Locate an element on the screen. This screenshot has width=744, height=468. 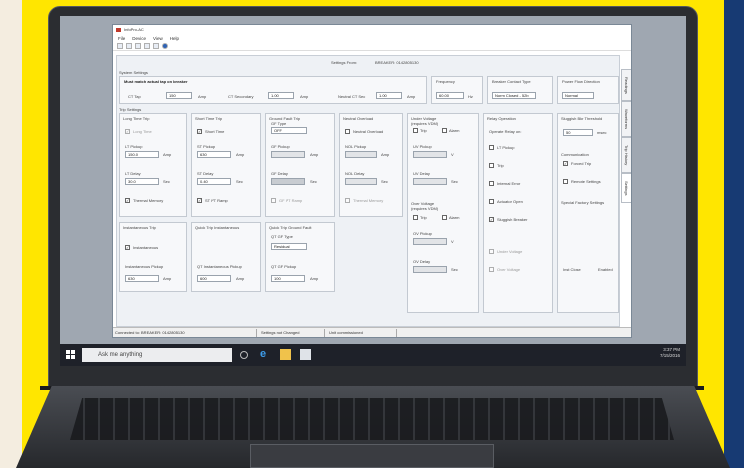
tab-trip-history: Trip History is located at coordinates (626, 155).